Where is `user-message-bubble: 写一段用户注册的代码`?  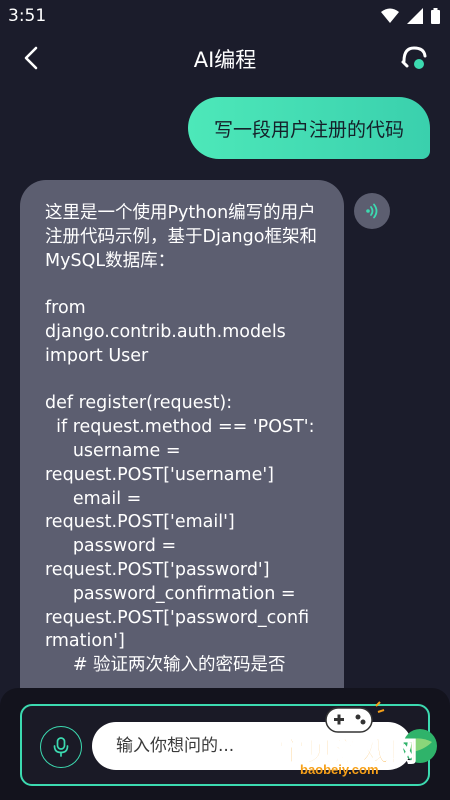
user-message-bubble: 写一段用户注册的代码 is located at coordinates (308, 128).